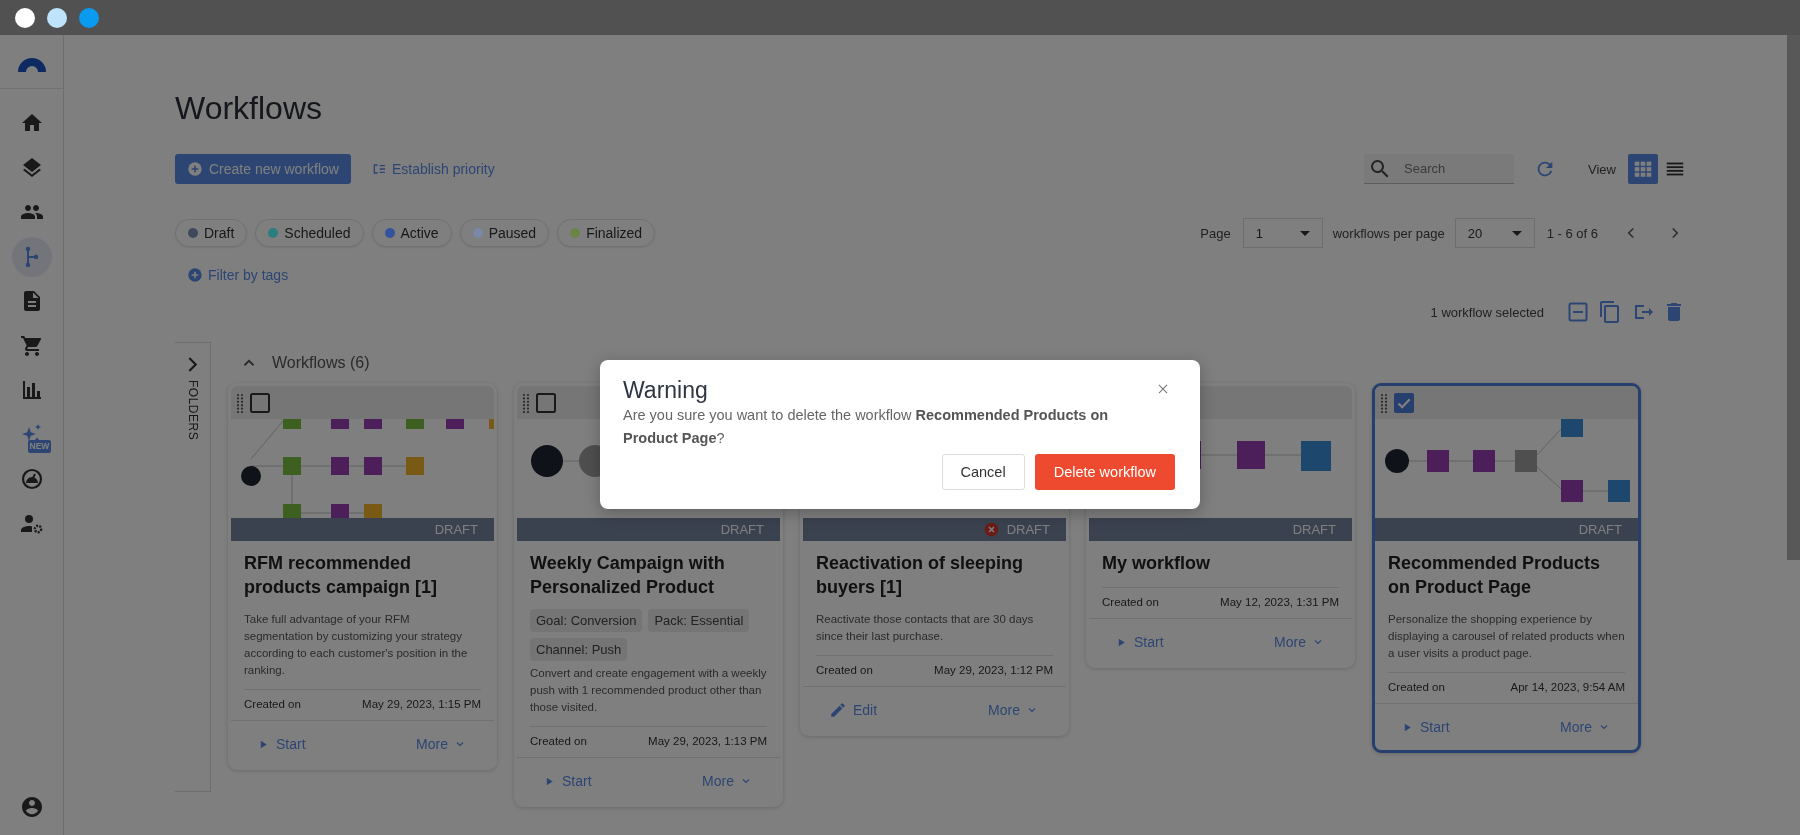  I want to click on status-filter-chip: Active, so click(411, 233).